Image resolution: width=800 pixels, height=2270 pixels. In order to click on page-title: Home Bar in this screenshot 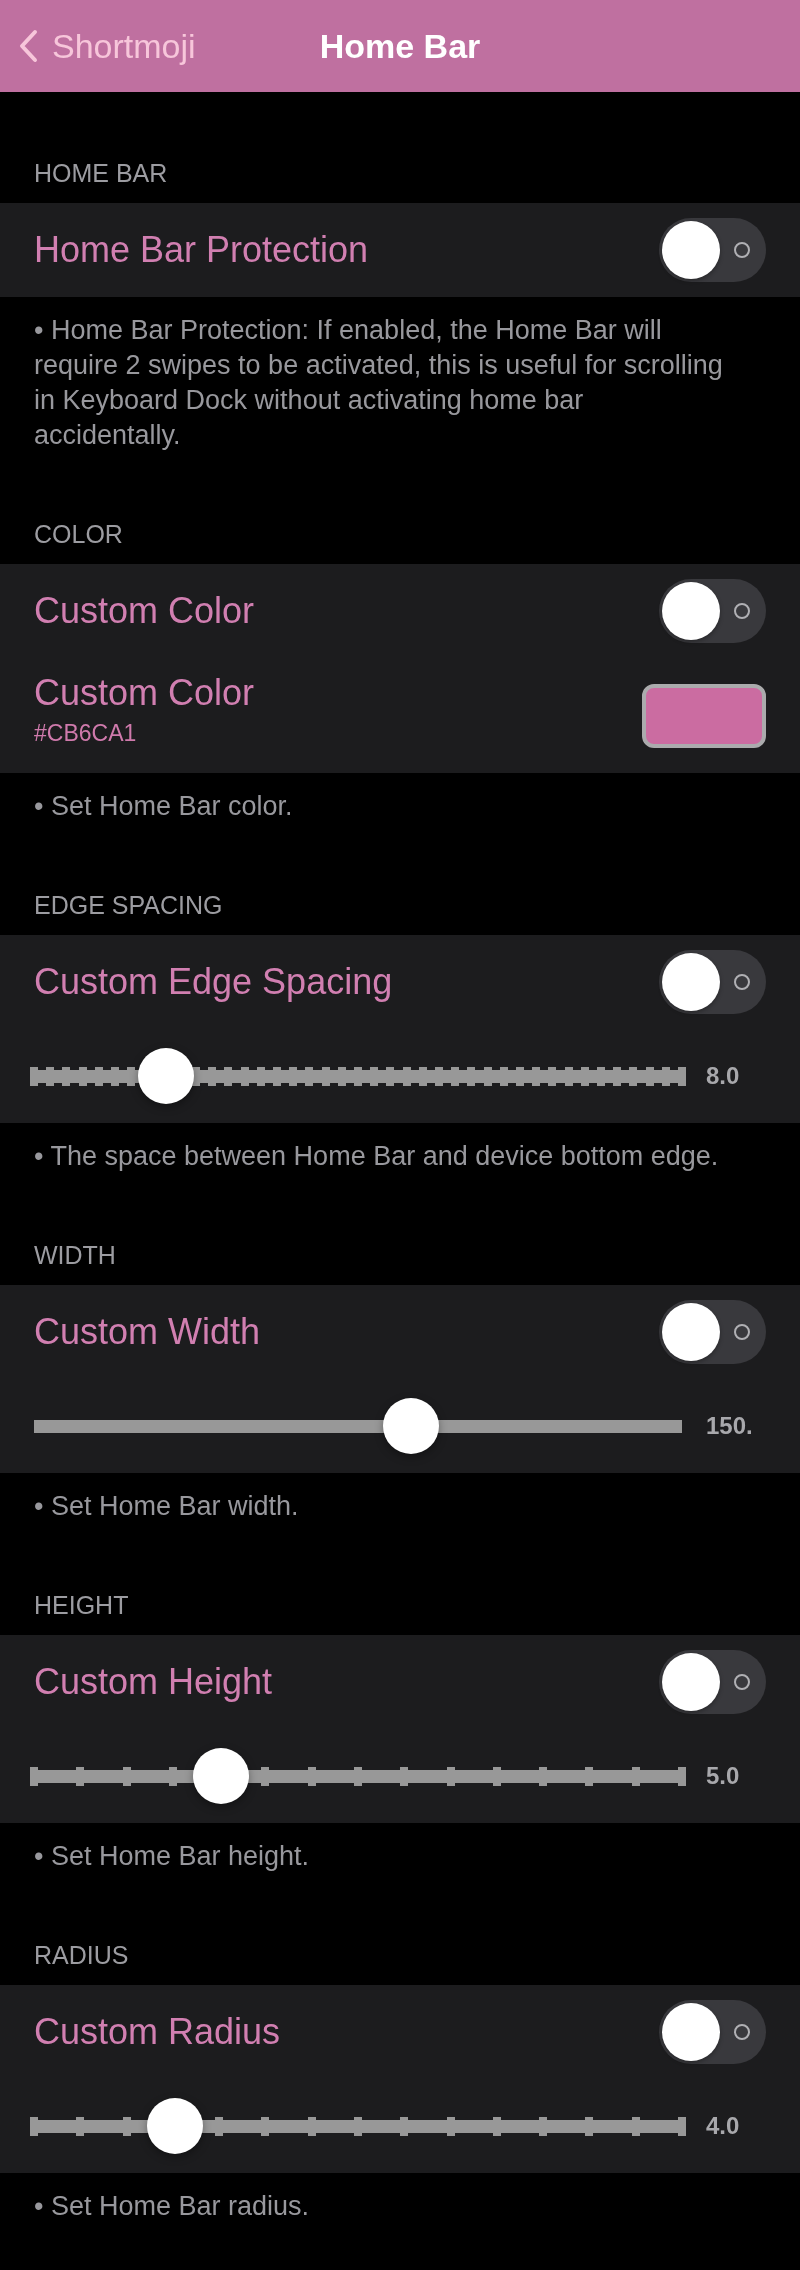, I will do `click(400, 46)`.